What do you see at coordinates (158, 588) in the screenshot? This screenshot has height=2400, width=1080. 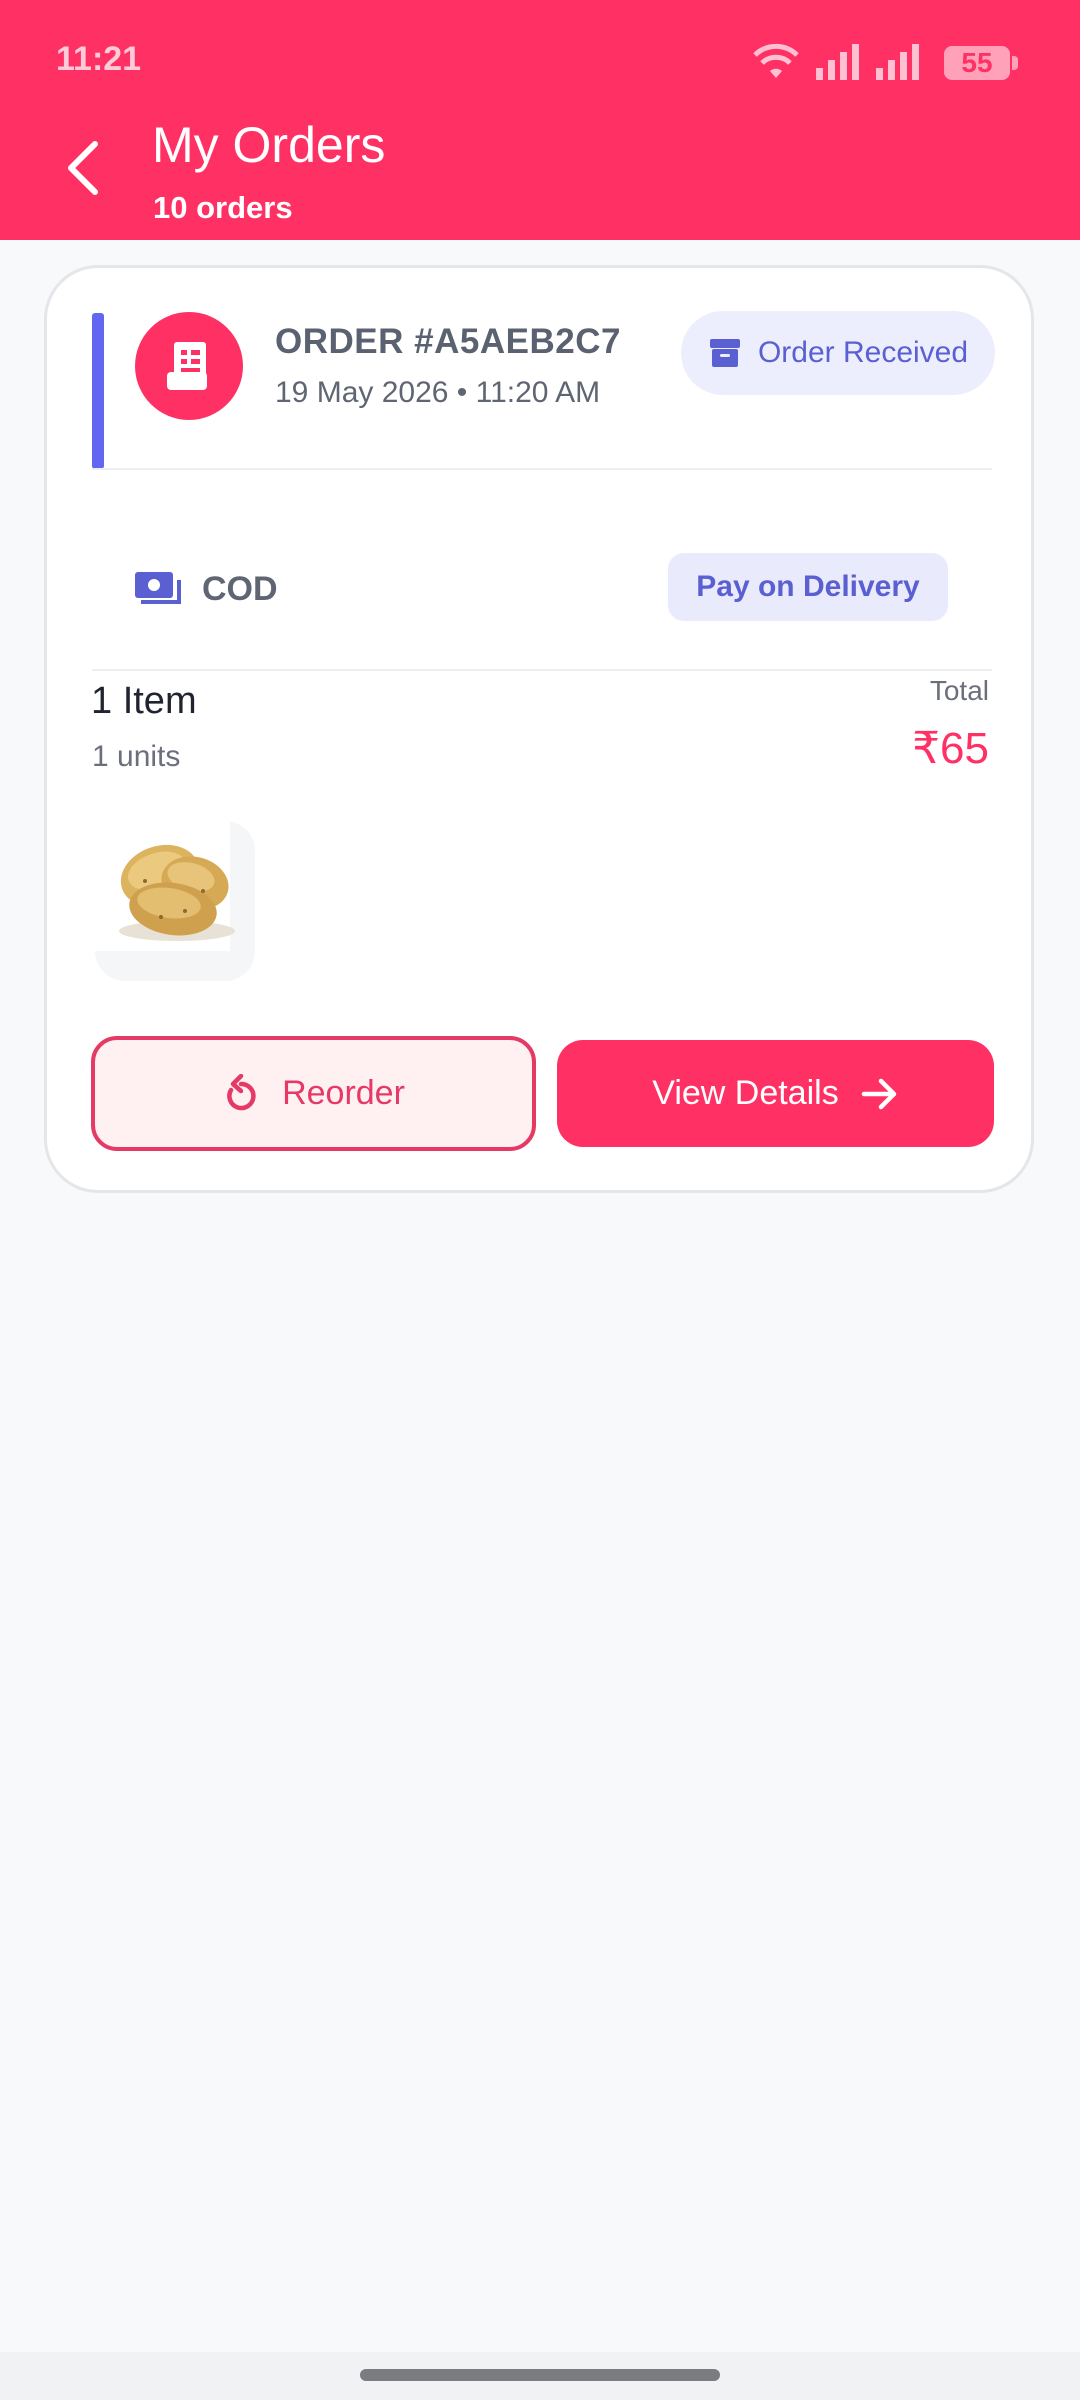 I see `payment-icon` at bounding box center [158, 588].